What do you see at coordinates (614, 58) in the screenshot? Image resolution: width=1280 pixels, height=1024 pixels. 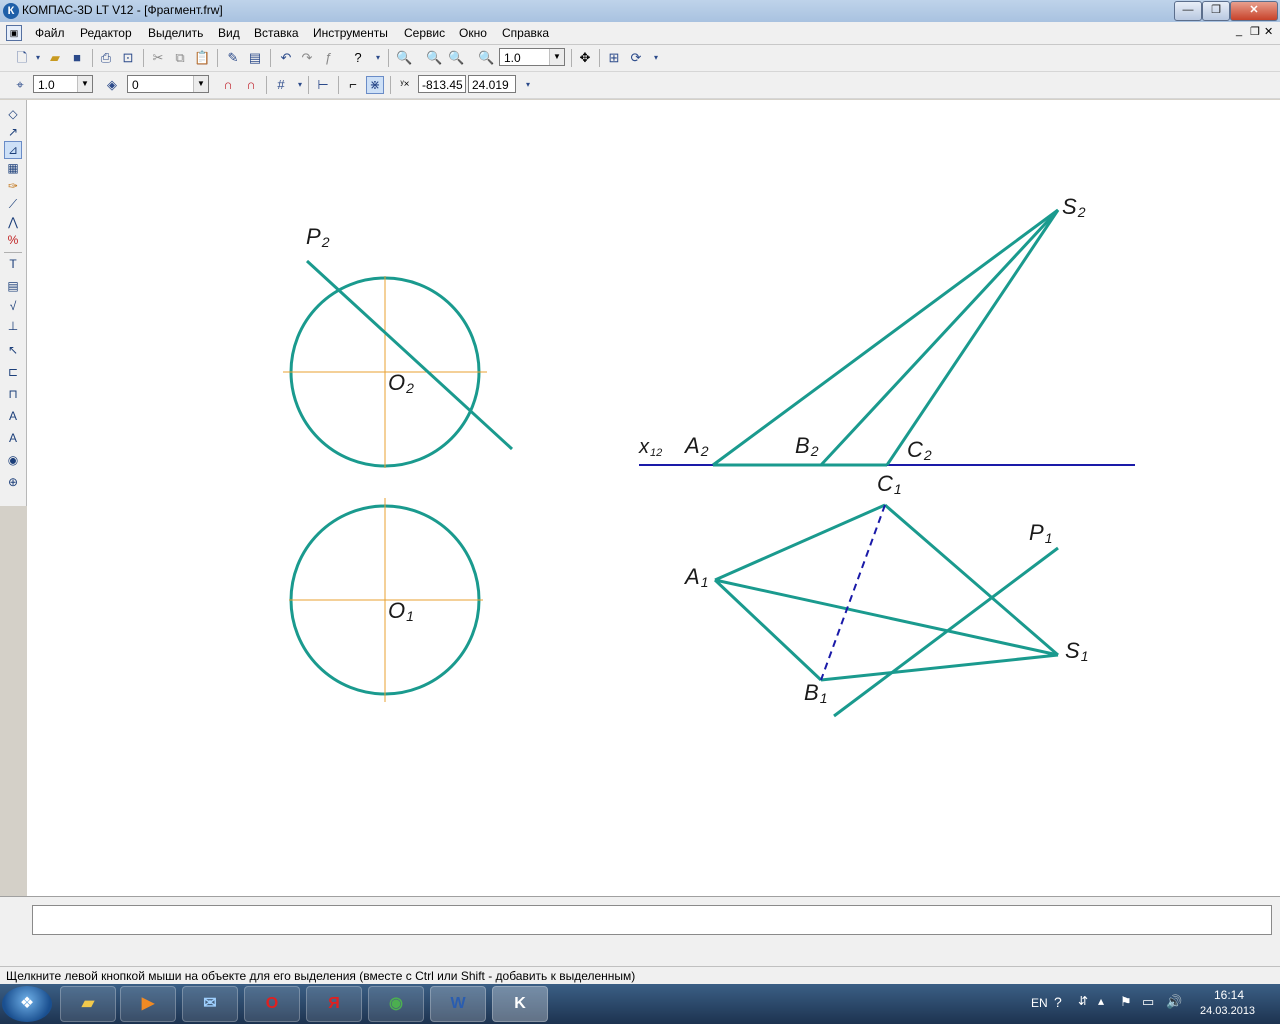 I see `show-all-icon: ⊞` at bounding box center [614, 58].